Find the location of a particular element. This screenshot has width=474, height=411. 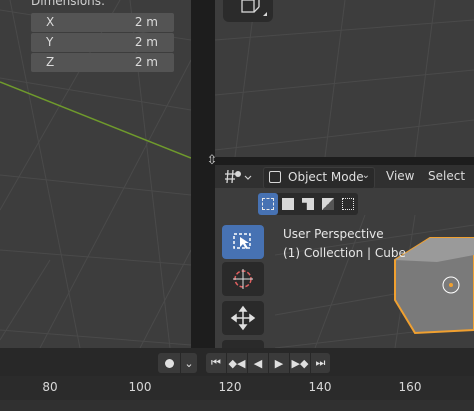

cursor-icon is located at coordinates (243, 279).